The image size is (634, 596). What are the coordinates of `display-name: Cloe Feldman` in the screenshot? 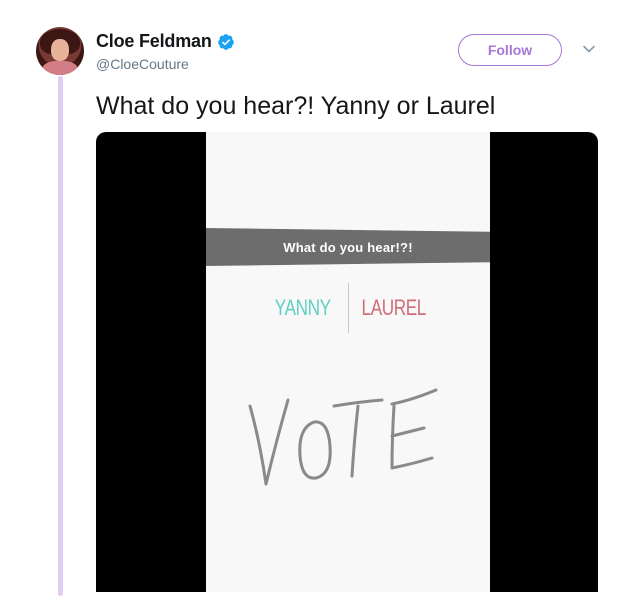 It's located at (154, 41).